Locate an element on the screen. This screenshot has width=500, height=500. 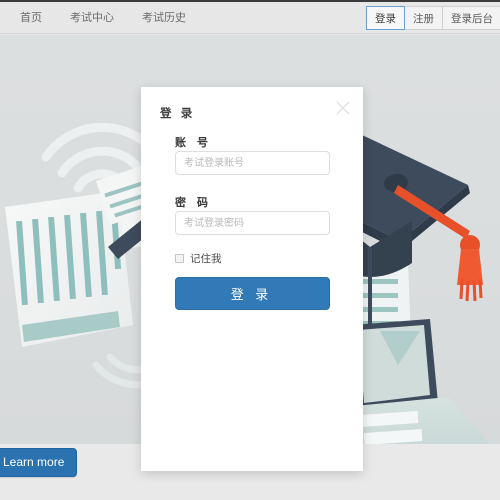
close-icon-glyph is located at coordinates (343, 108).